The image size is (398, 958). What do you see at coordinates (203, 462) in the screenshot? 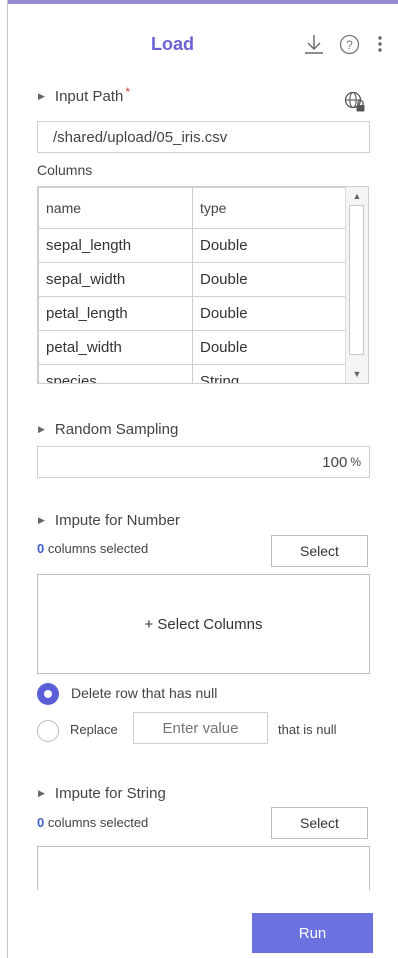
I see `random-sampling-field: 100 %` at bounding box center [203, 462].